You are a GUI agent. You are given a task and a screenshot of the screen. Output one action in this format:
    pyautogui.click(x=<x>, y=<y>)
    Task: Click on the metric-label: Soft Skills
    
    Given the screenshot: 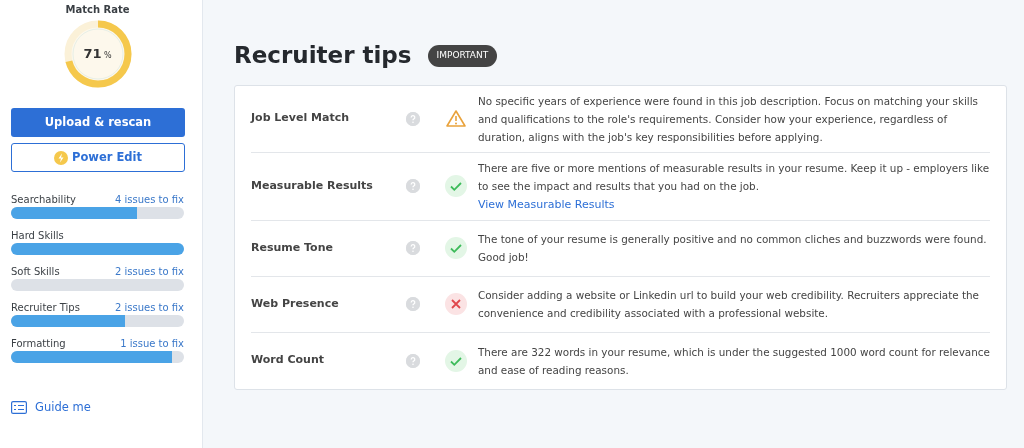 What is the action you would take?
    pyautogui.click(x=35, y=271)
    